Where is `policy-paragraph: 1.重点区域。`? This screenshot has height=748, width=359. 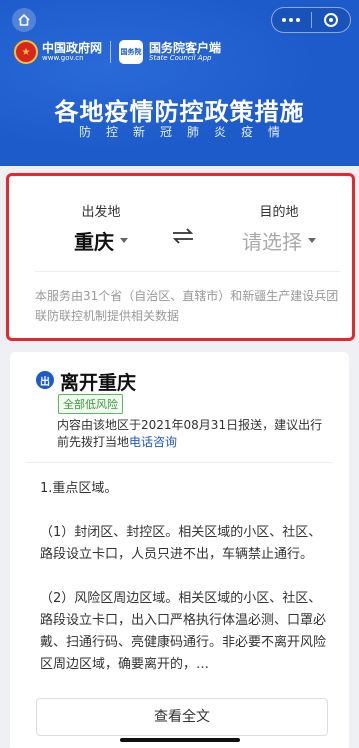 policy-paragraph: 1.重点区域。 is located at coordinates (79, 488).